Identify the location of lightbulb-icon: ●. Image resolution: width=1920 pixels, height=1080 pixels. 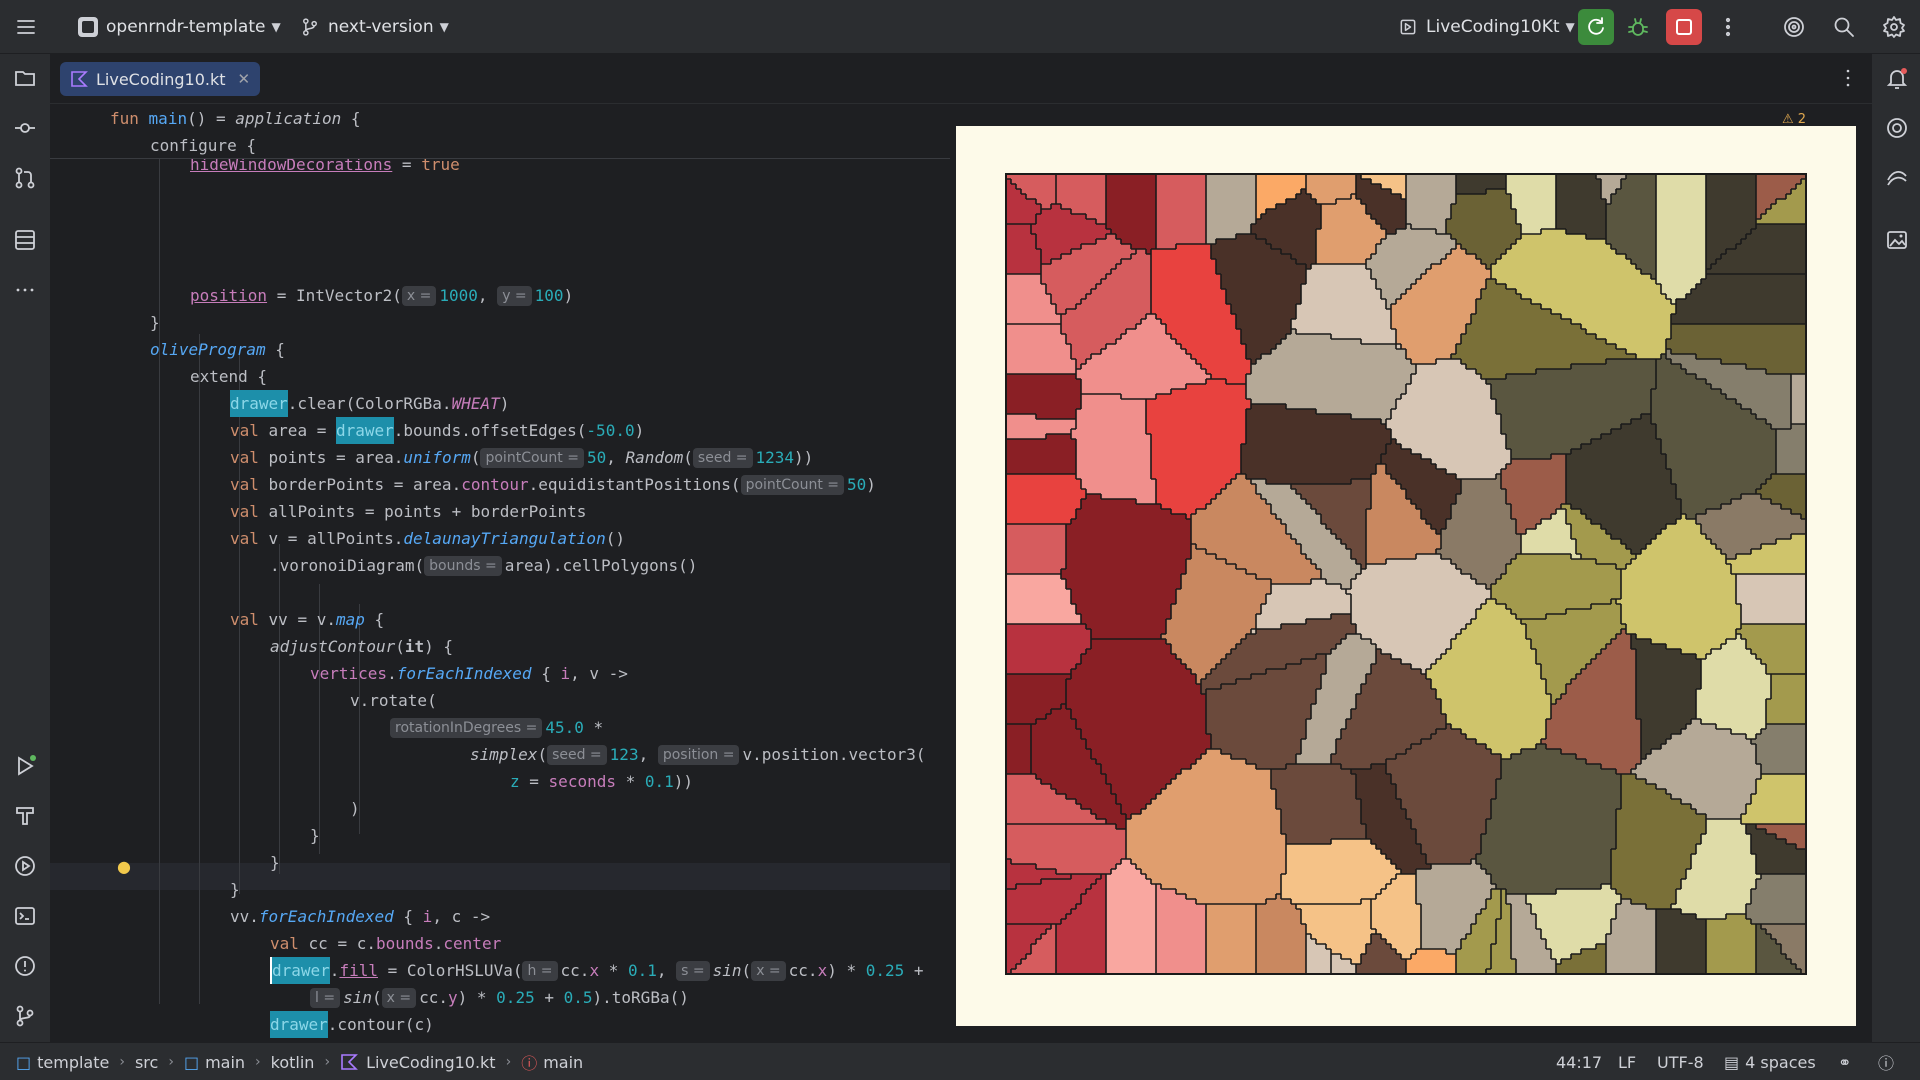
(124, 866).